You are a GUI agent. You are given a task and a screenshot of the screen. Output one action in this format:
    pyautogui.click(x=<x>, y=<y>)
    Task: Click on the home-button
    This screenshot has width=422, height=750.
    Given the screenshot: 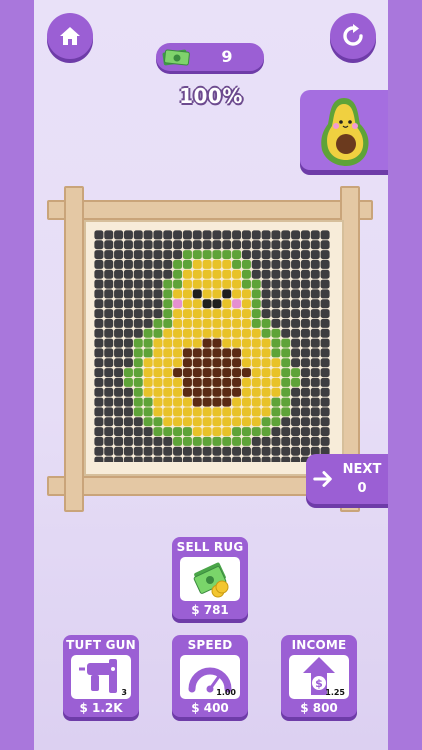 What is the action you would take?
    pyautogui.click(x=70, y=36)
    